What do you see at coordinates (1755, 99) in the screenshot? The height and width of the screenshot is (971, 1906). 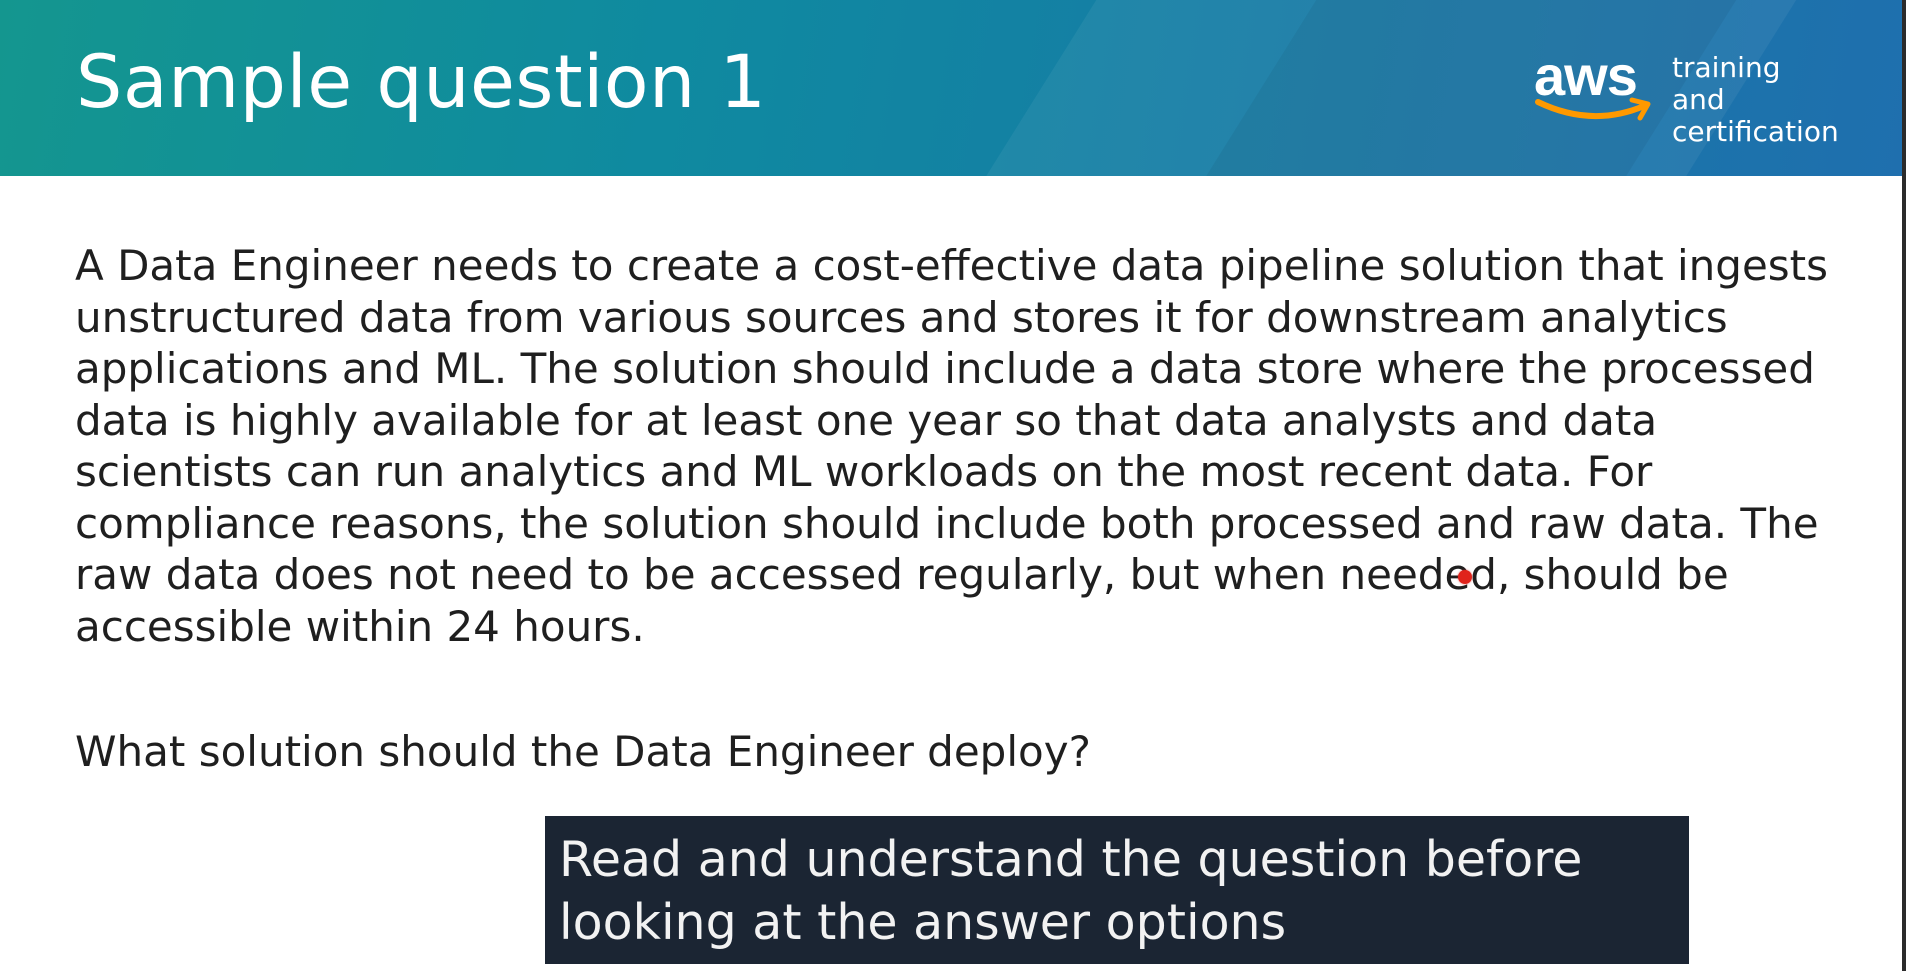 I see `brand-tagline: training and certification` at bounding box center [1755, 99].